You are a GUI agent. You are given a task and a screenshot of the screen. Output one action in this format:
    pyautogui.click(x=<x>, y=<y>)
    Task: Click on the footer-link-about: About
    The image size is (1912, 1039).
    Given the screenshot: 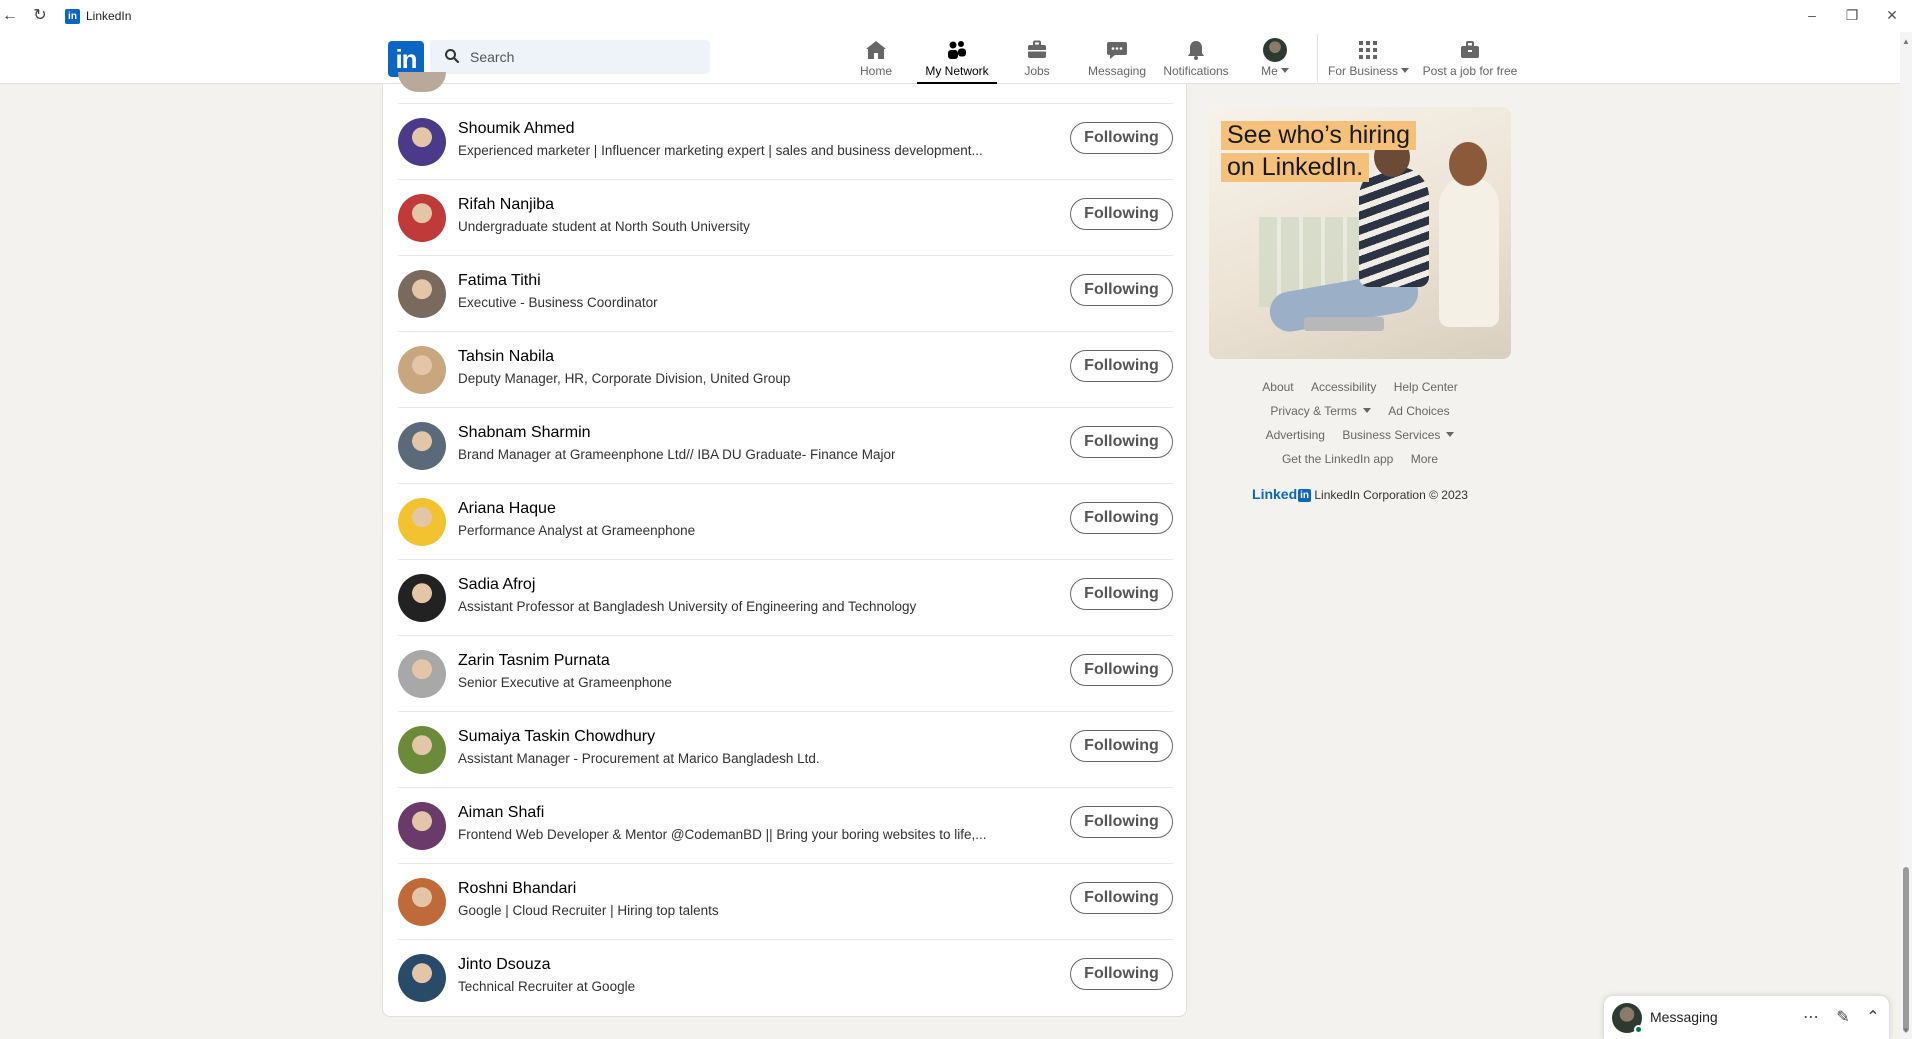 What is the action you would take?
    pyautogui.click(x=1277, y=387)
    